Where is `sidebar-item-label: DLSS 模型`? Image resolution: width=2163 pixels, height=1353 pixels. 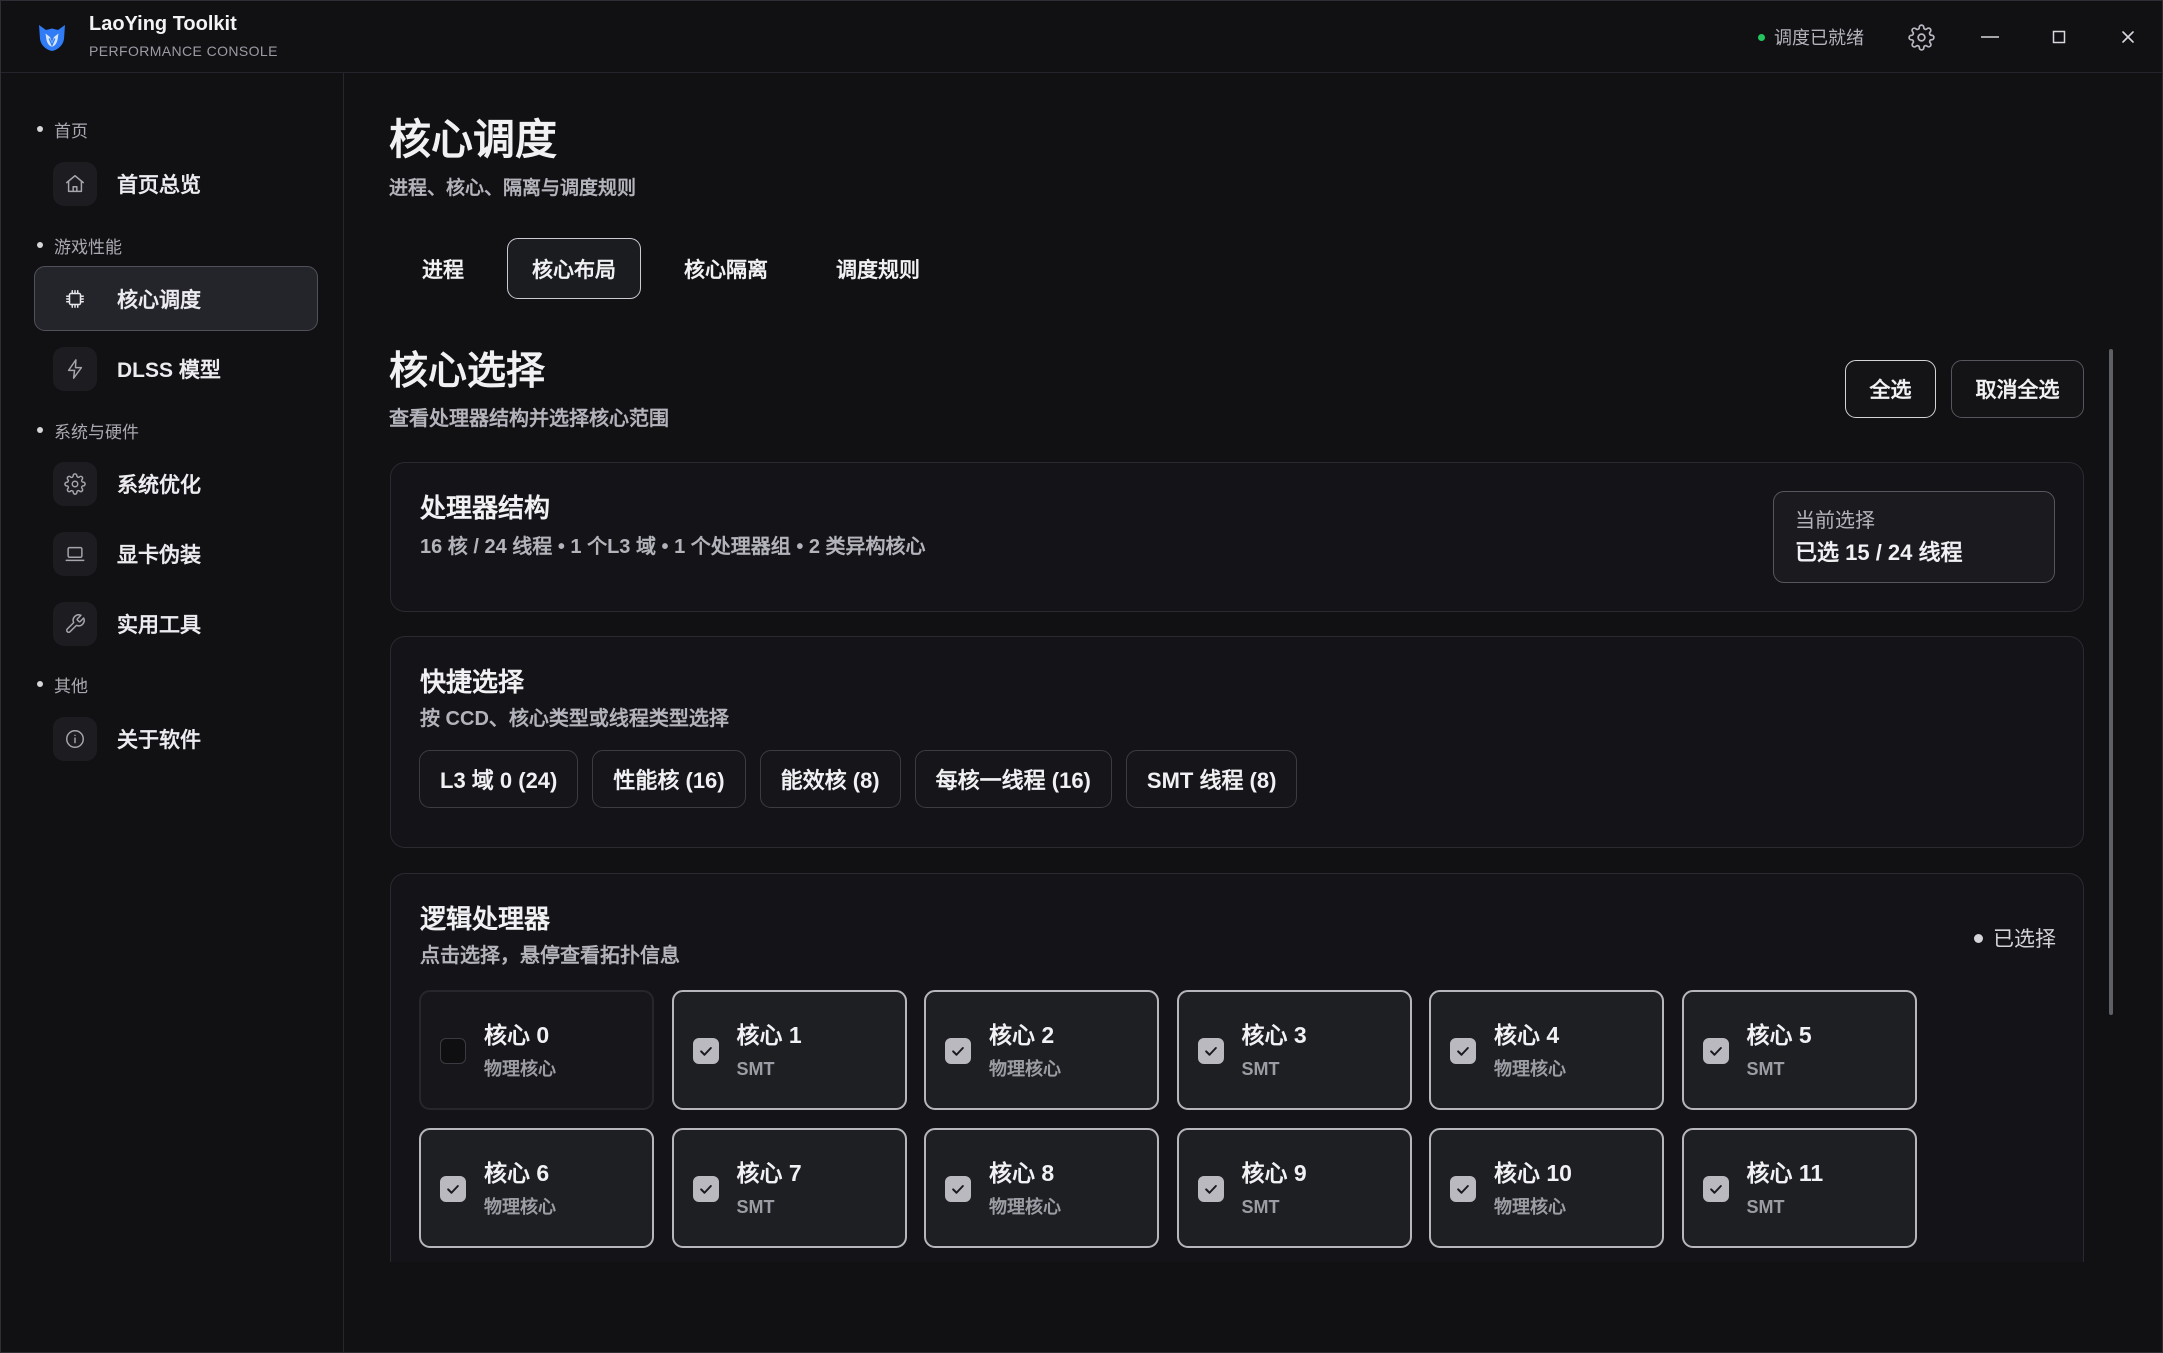 sidebar-item-label: DLSS 模型 is located at coordinates (169, 370).